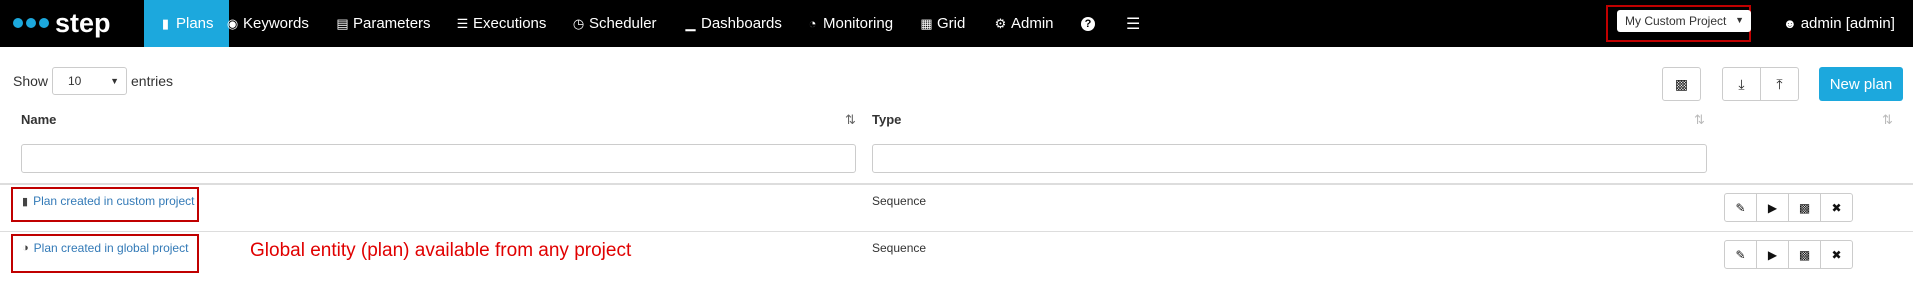 The image size is (1913, 290). I want to click on name-filter-input, so click(438, 158).